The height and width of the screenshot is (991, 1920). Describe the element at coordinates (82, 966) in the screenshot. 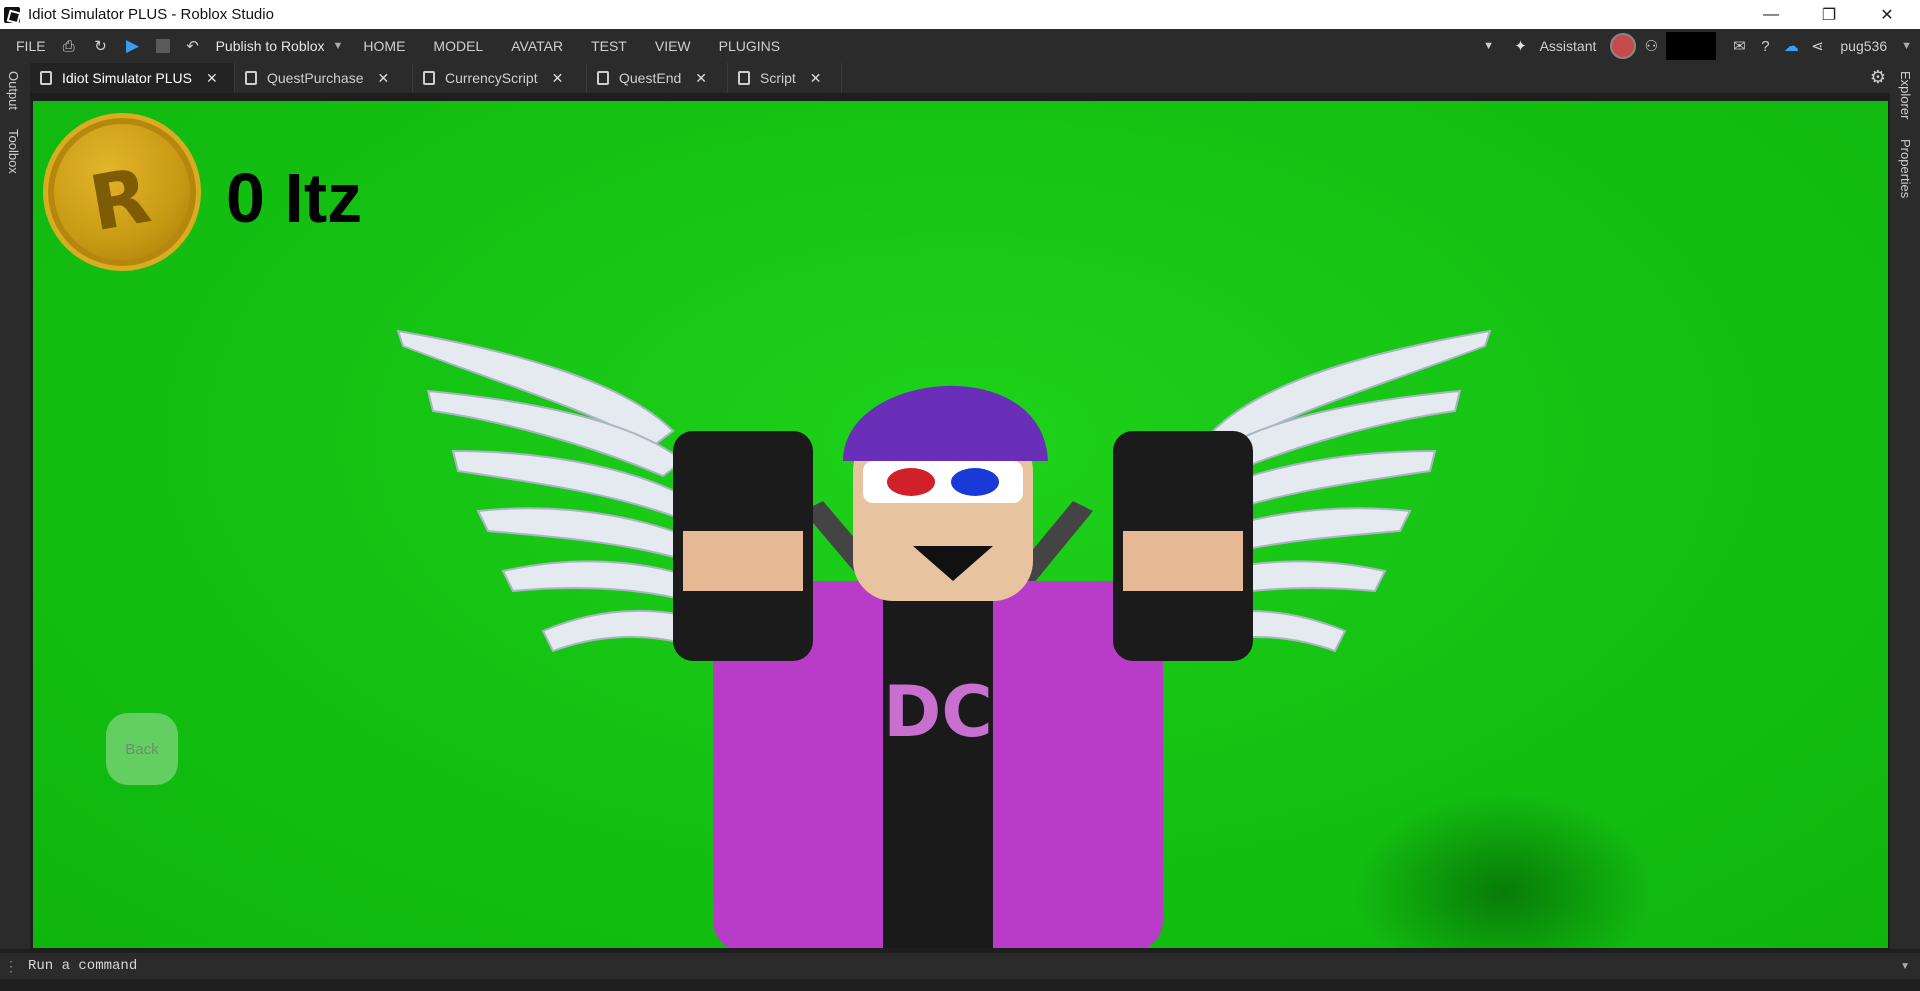

I see `command-input: Run a command` at that location.